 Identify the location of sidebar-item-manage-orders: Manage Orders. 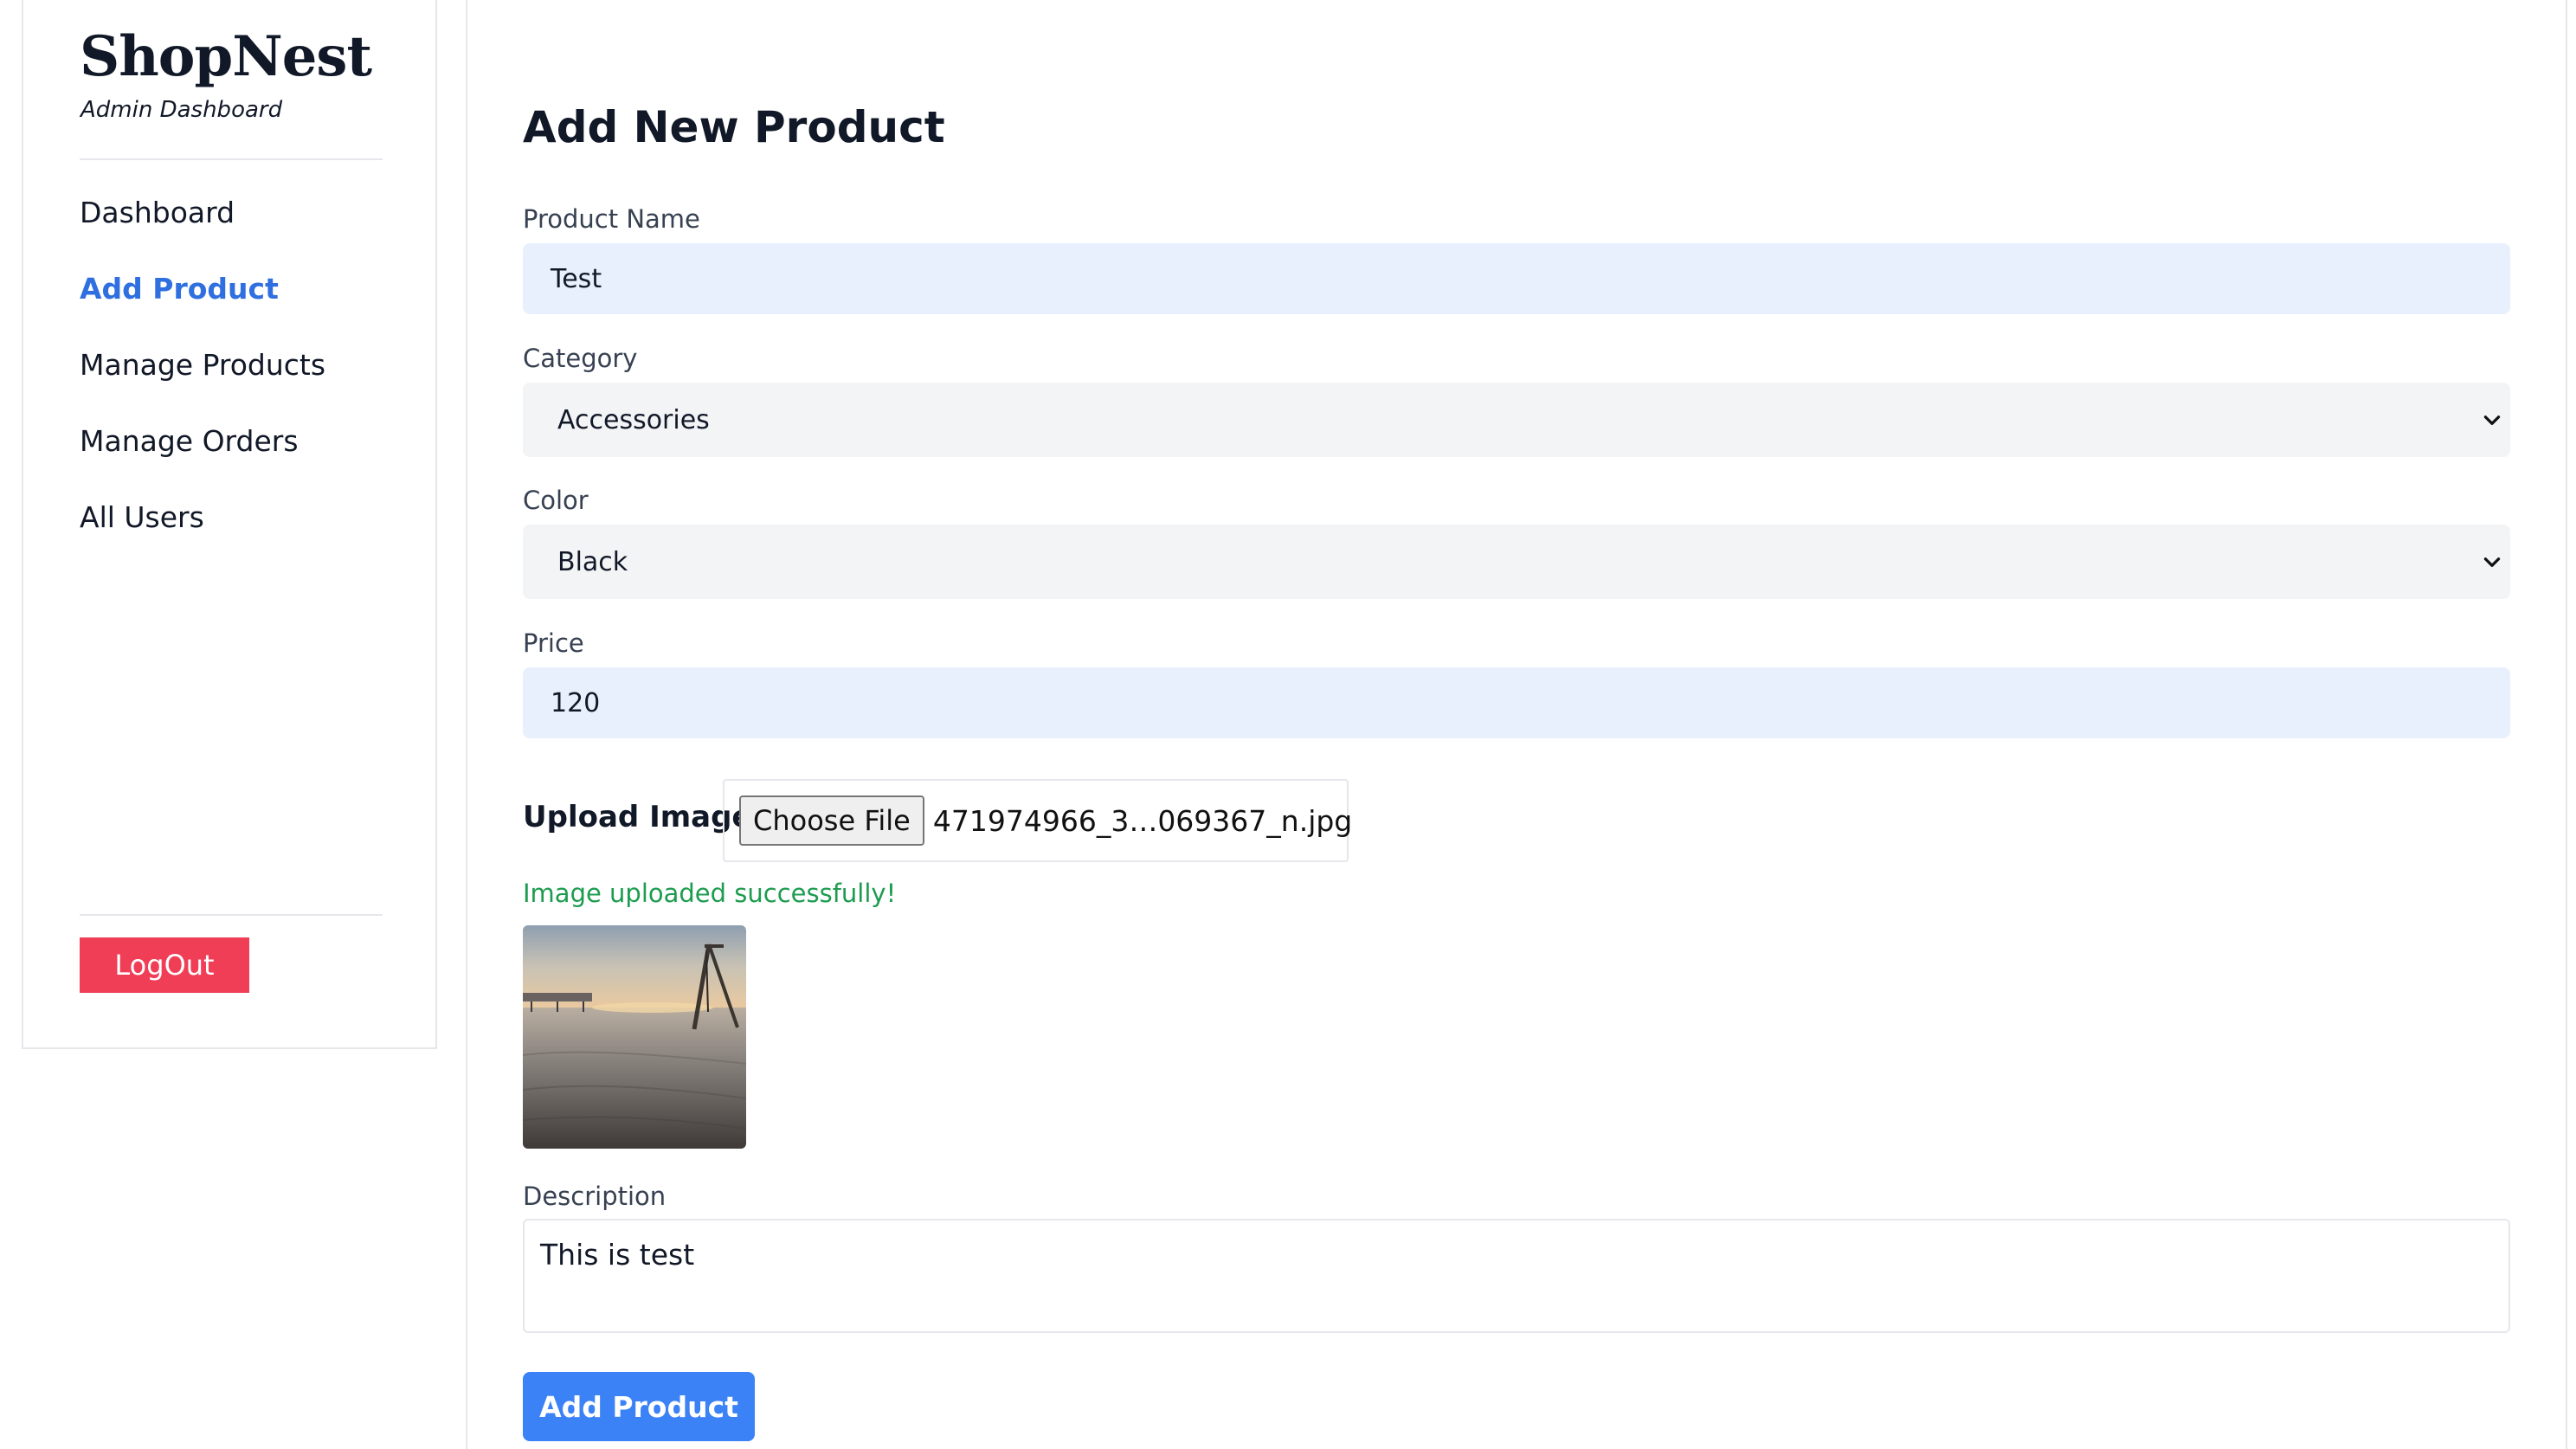
(189, 441).